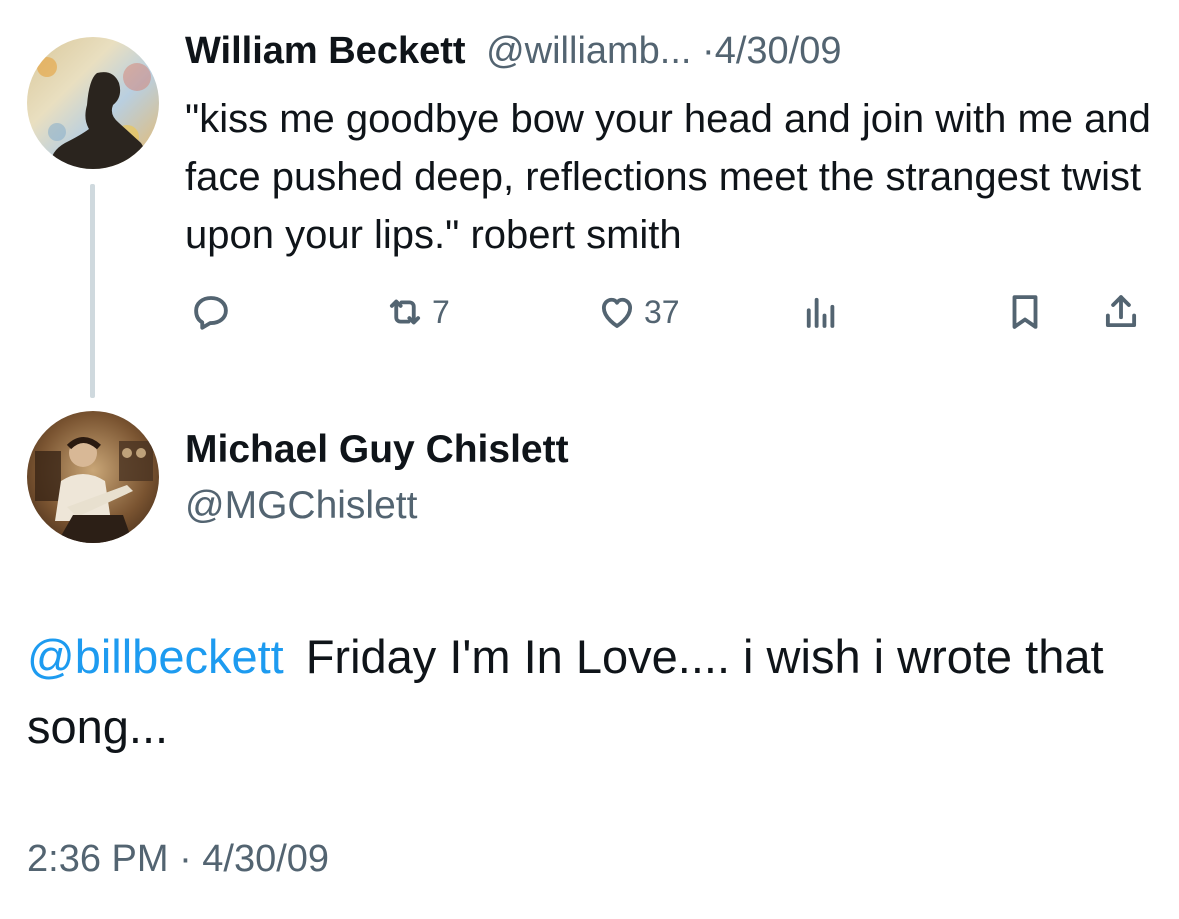 This screenshot has width=1179, height=919. I want to click on tweet-action-bar: 7 37, so click(589, 312).